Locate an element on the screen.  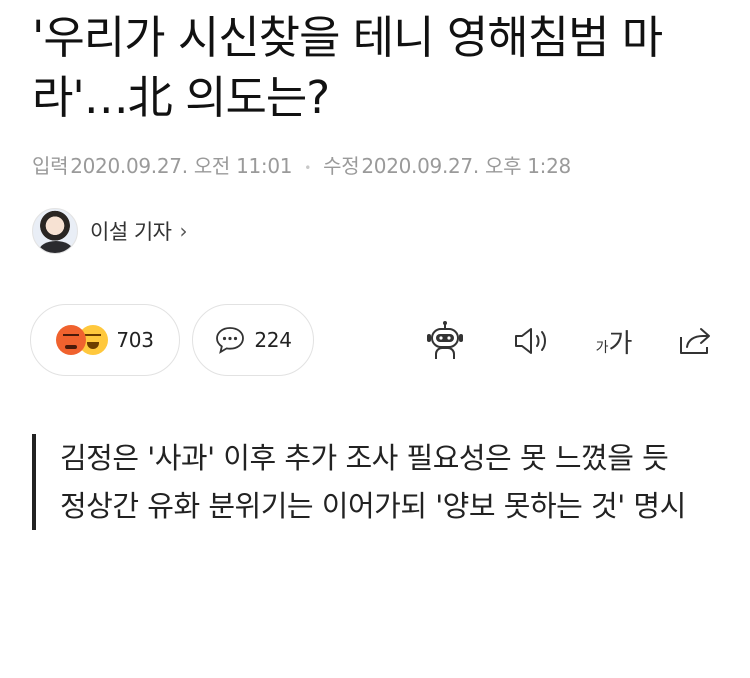
summary-bot-button is located at coordinates (445, 341).